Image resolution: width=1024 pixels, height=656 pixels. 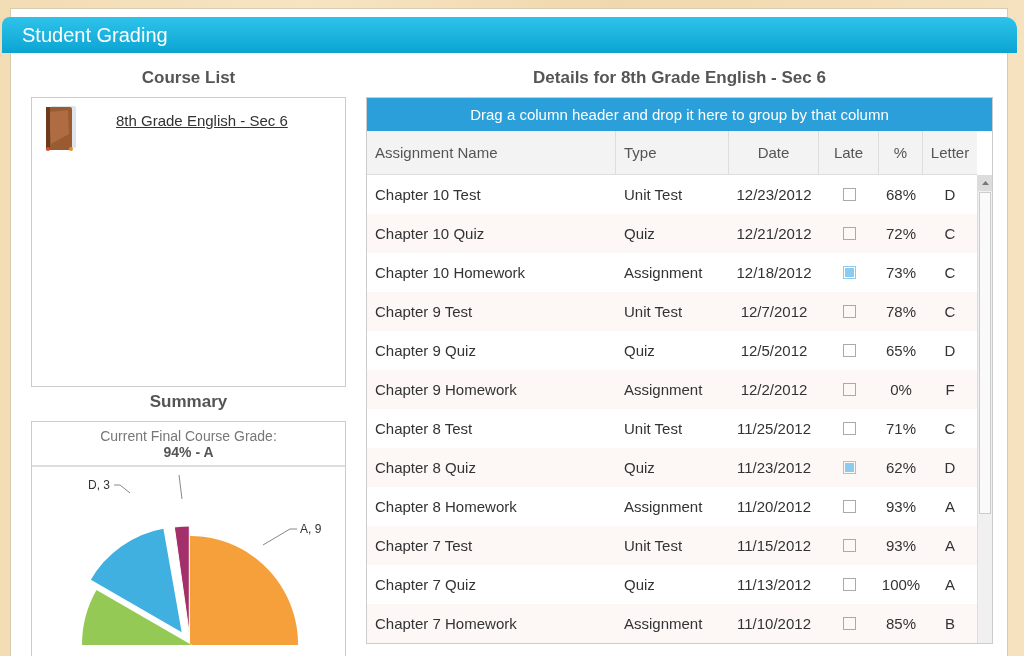 What do you see at coordinates (985, 183) in the screenshot?
I see `scroll-up-icon` at bounding box center [985, 183].